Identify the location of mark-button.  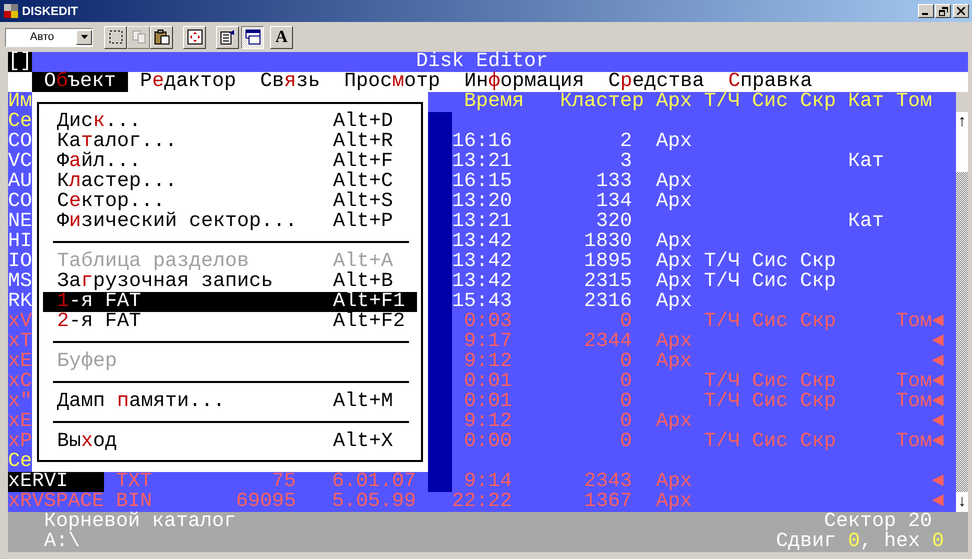
(115, 37).